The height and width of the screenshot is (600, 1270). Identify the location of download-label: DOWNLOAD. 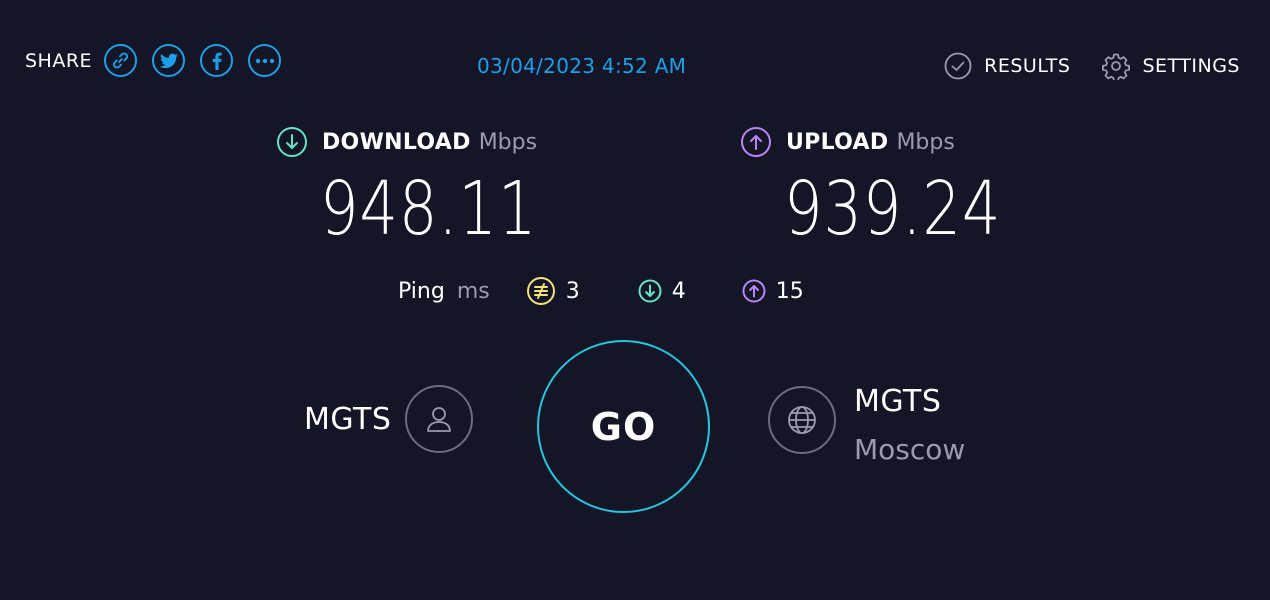
(396, 142).